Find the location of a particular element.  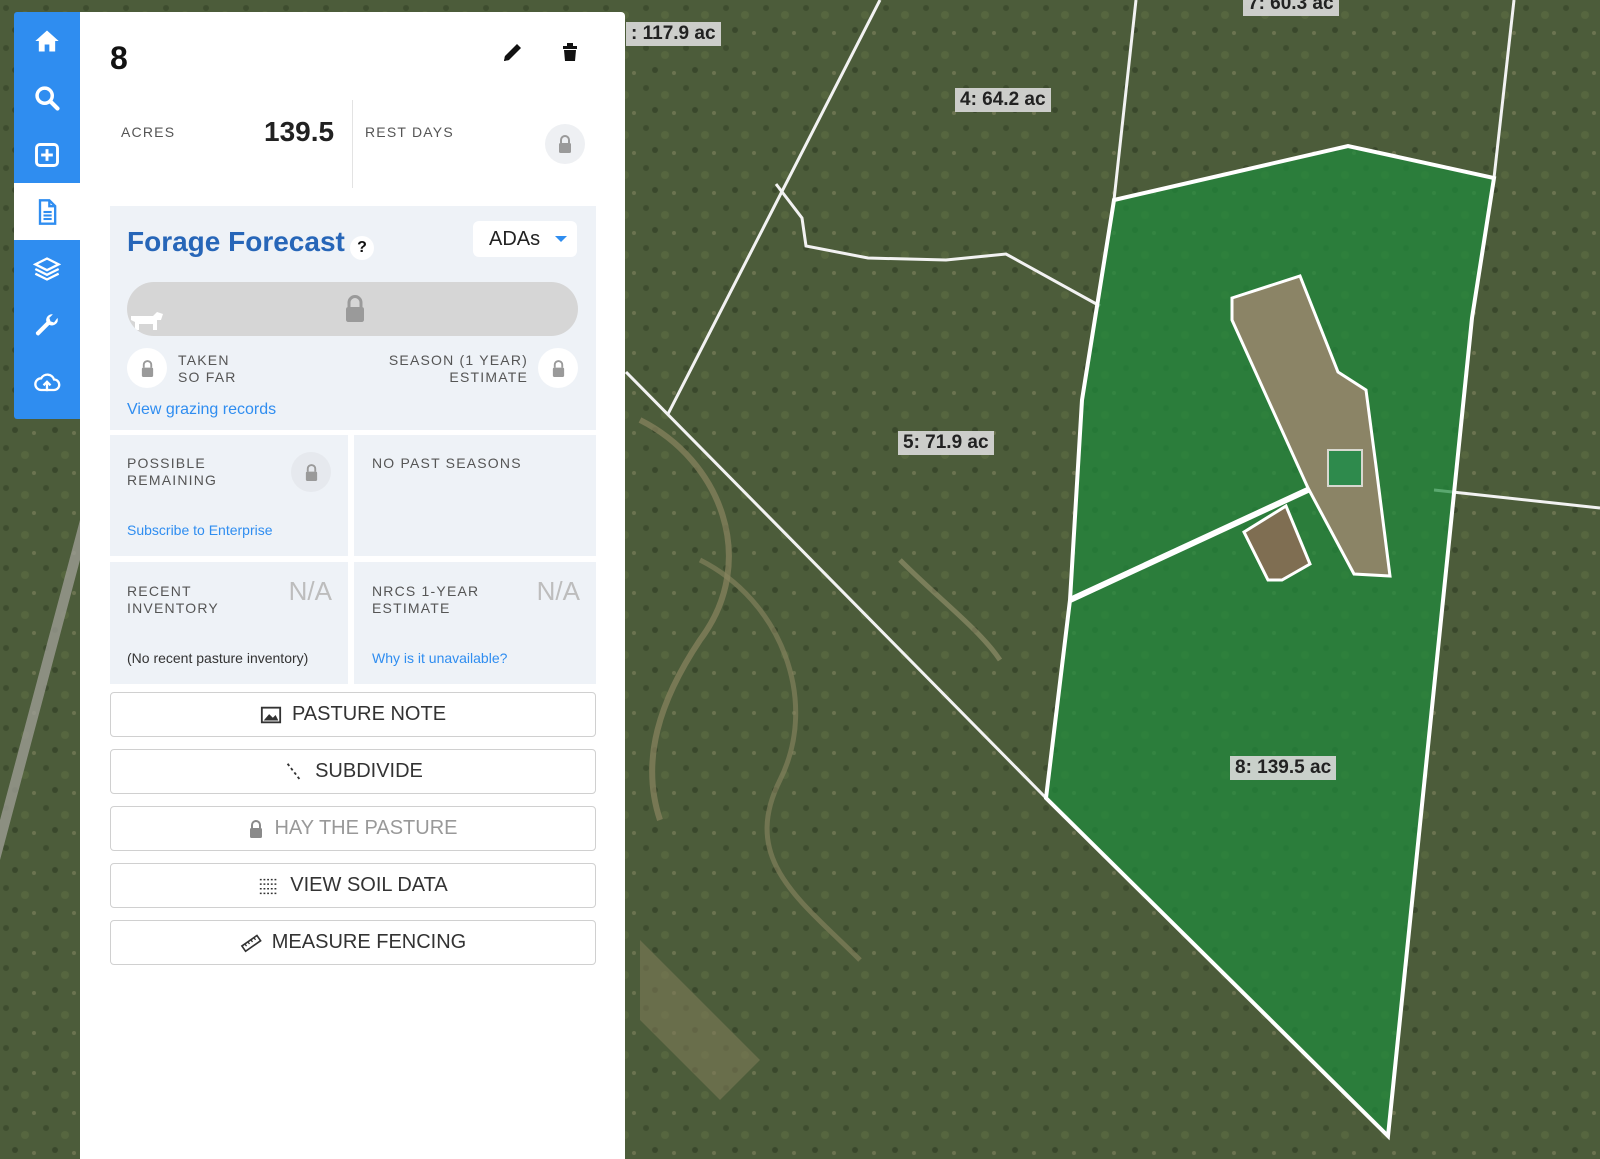

rest-days-lock is located at coordinates (565, 144).